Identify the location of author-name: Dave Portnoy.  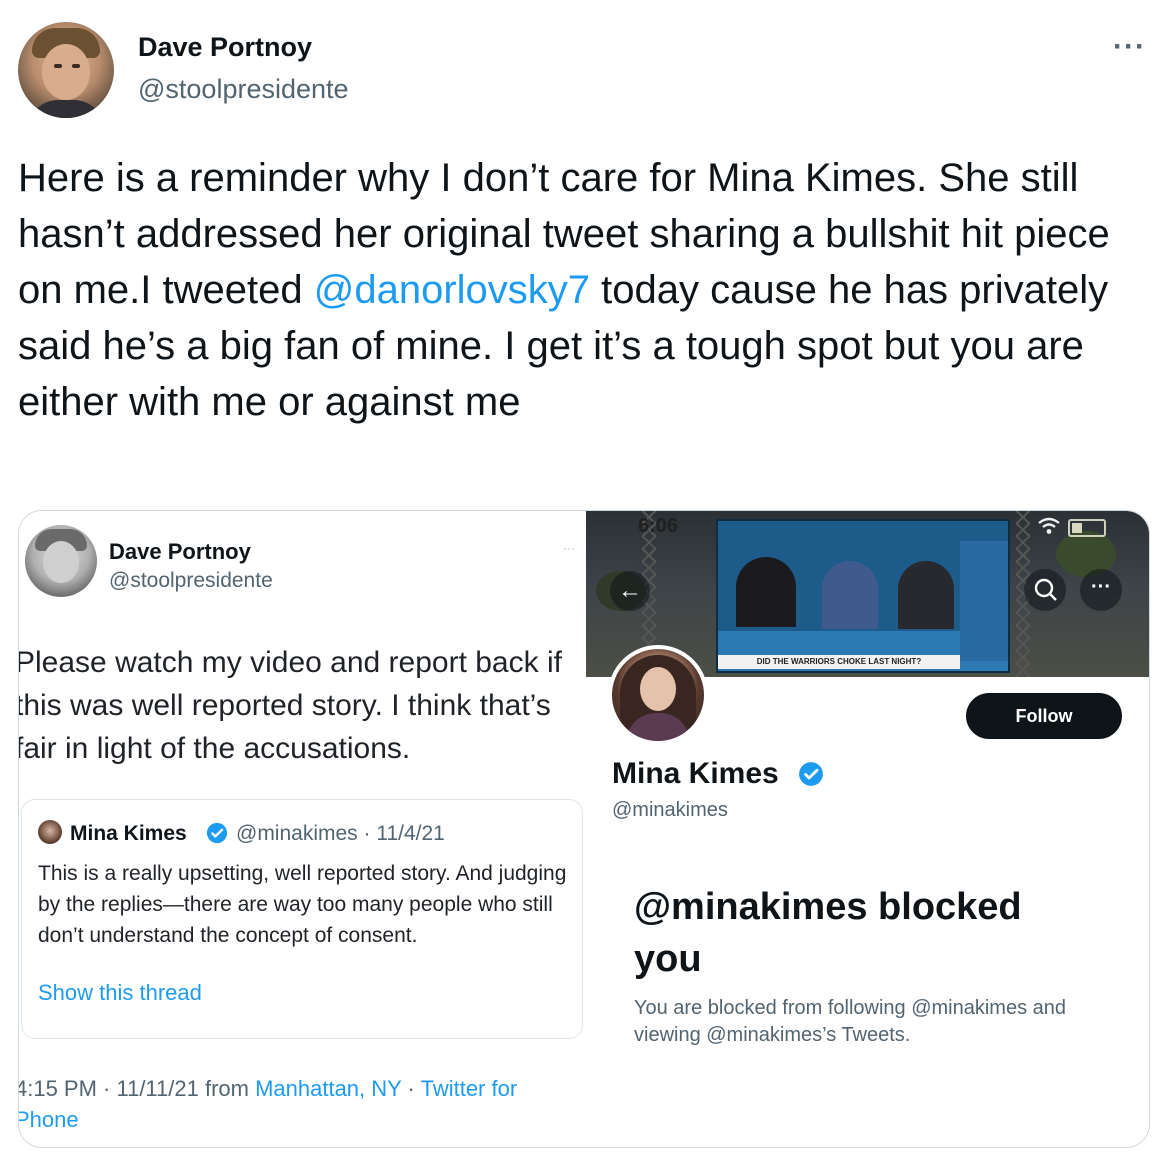
(225, 47).